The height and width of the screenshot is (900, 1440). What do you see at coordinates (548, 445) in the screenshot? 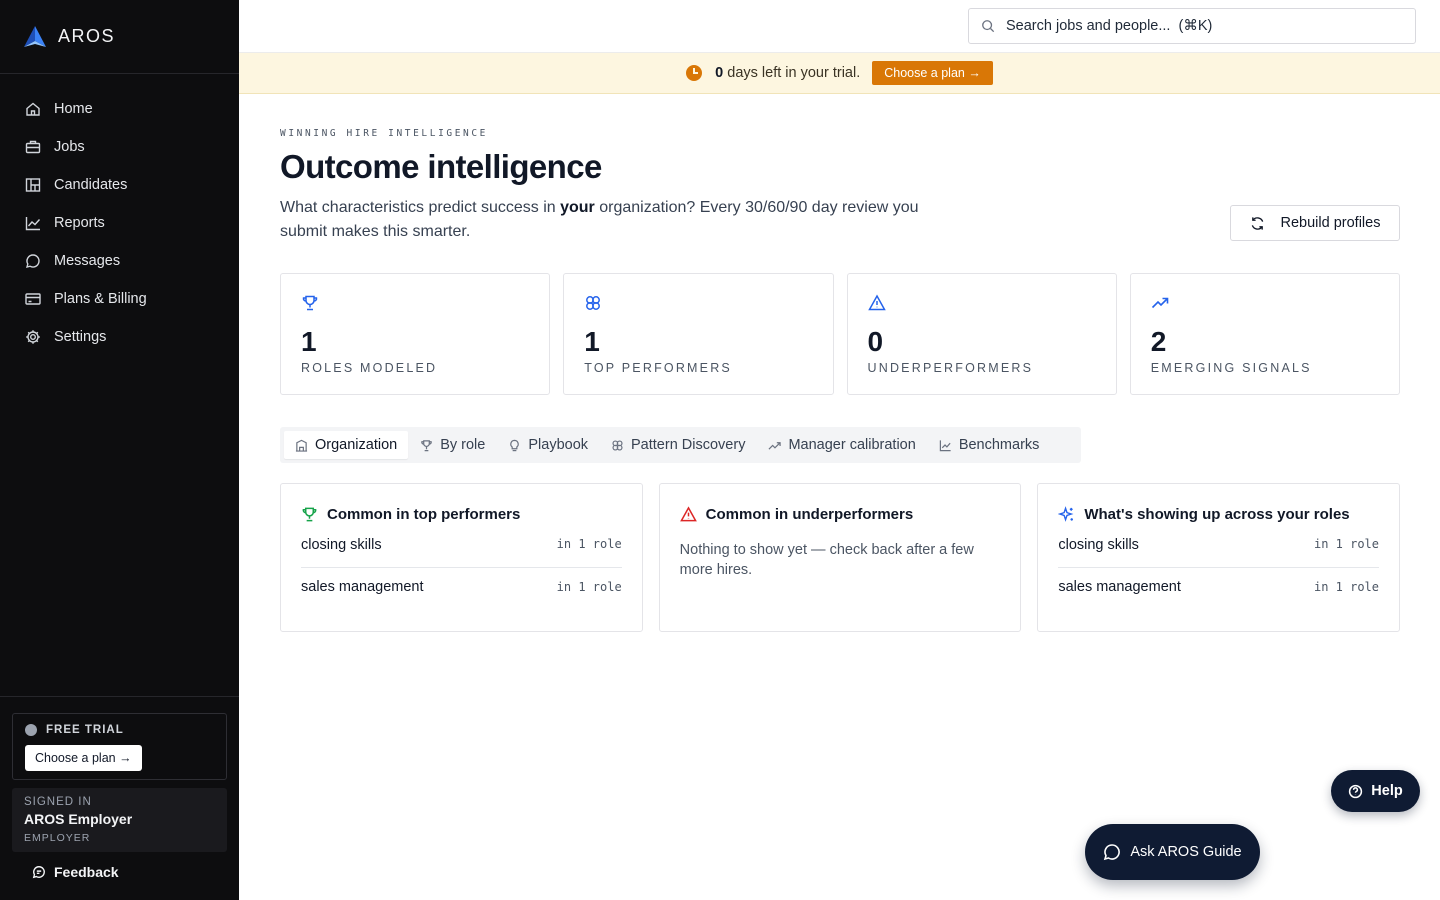
I see `tab-playbook: Playbook` at bounding box center [548, 445].